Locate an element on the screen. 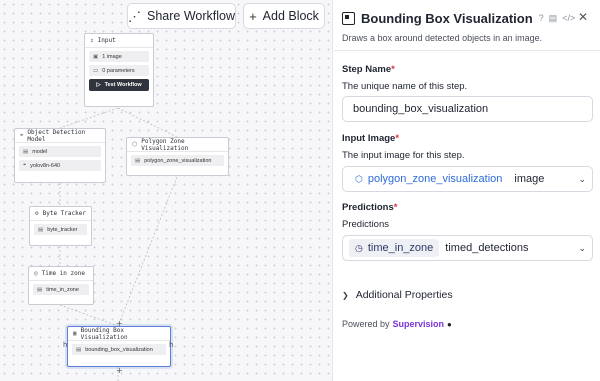 The width and height of the screenshot is (600, 381). model-icon: ▤ is located at coordinates (26, 151).